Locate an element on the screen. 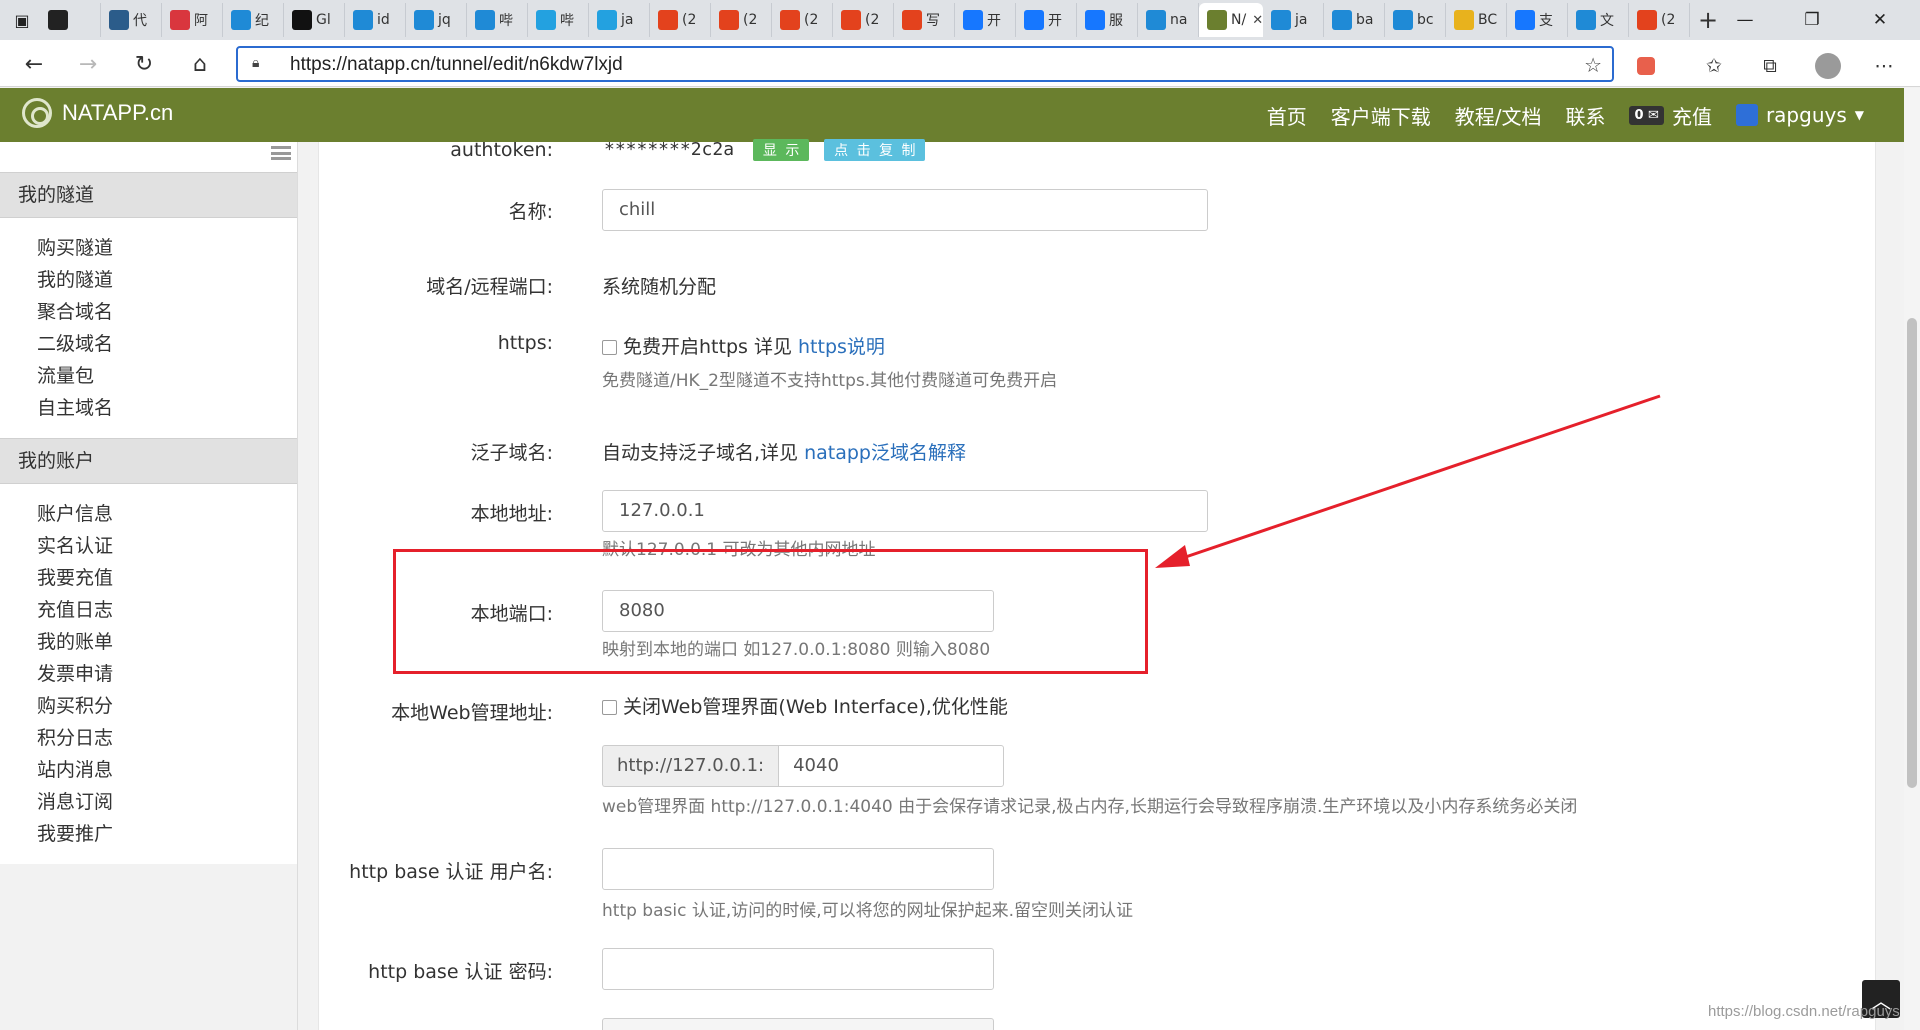 Image resolution: width=1920 pixels, height=1030 pixels. https-checkbox is located at coordinates (609, 347).